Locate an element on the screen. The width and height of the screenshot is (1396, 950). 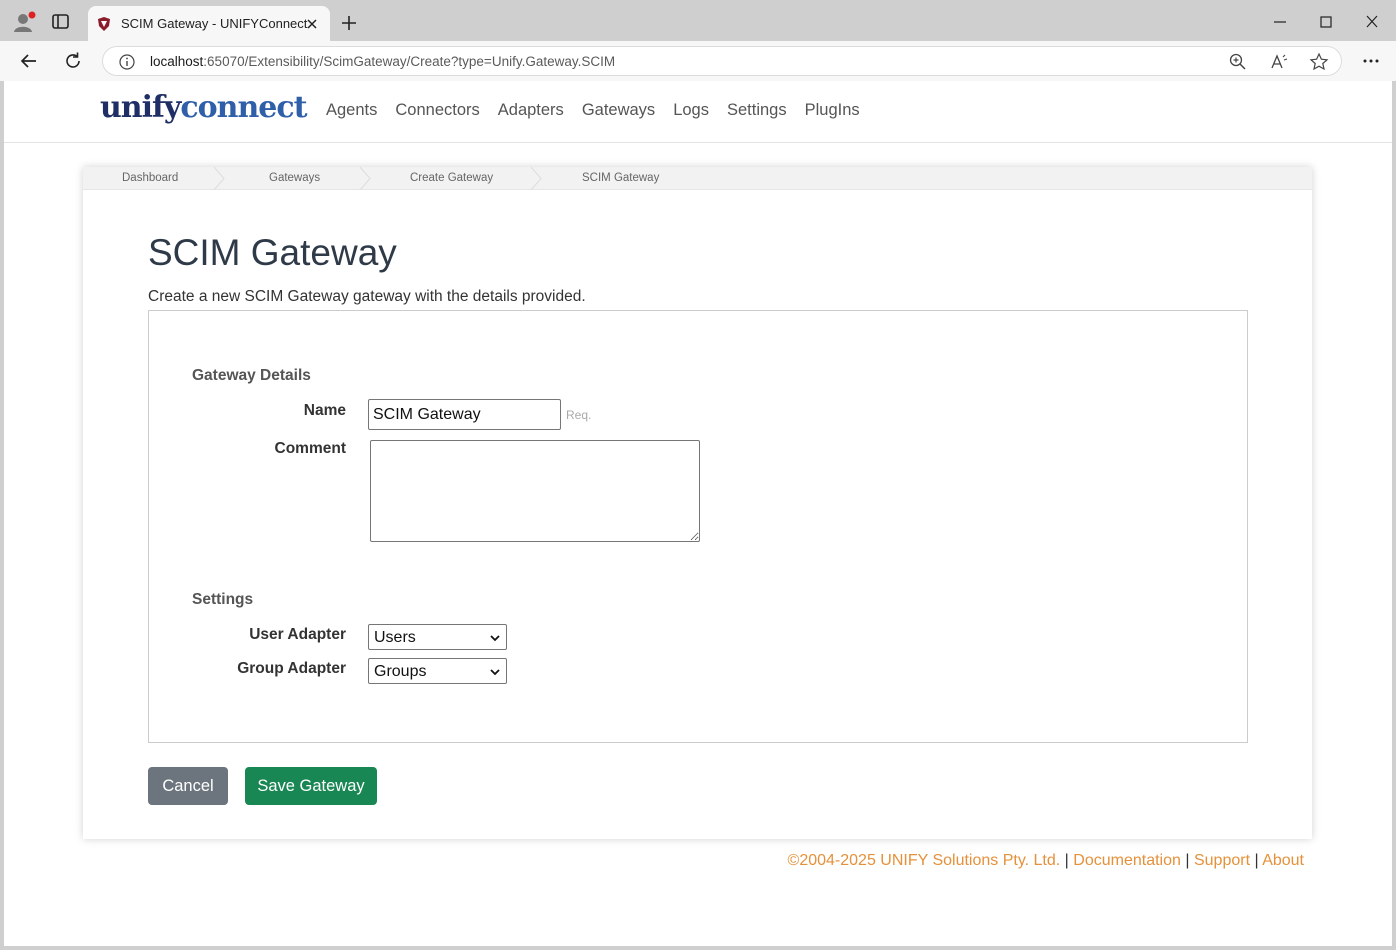
new-tab-icon is located at coordinates (349, 23).